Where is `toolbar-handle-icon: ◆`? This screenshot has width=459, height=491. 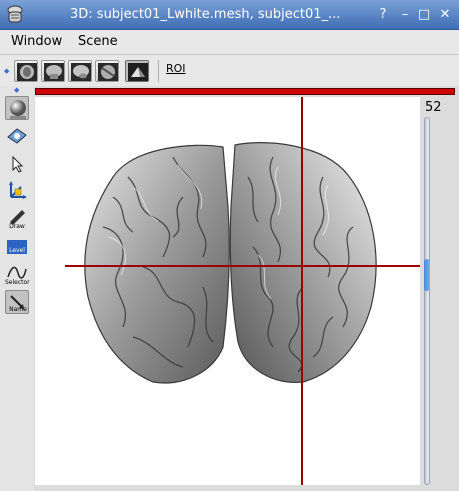
toolbar-handle-icon: ◆ is located at coordinates (6, 71).